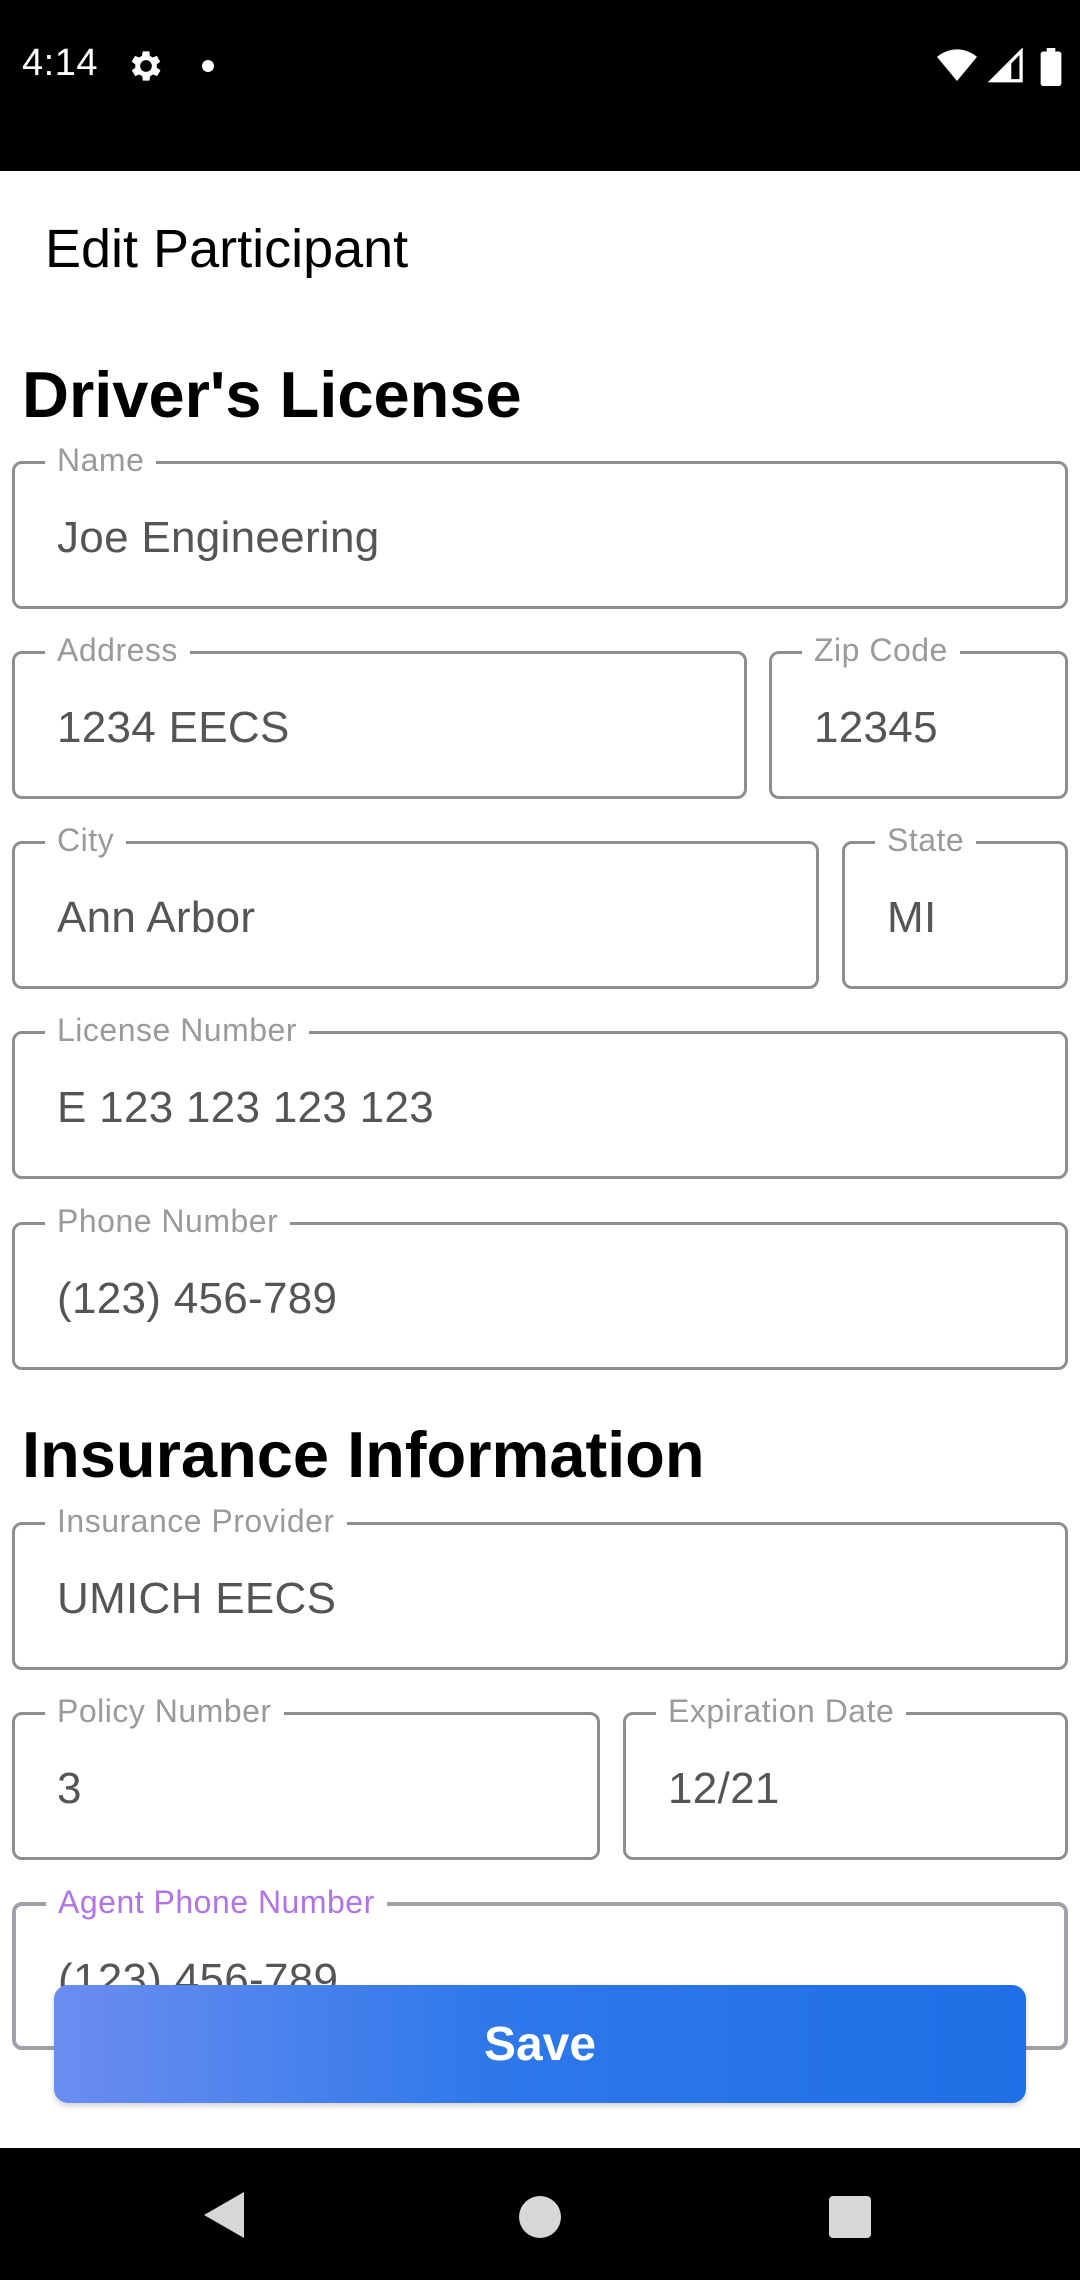 The height and width of the screenshot is (2280, 1080). I want to click on status-bar: 4:14, so click(540, 85).